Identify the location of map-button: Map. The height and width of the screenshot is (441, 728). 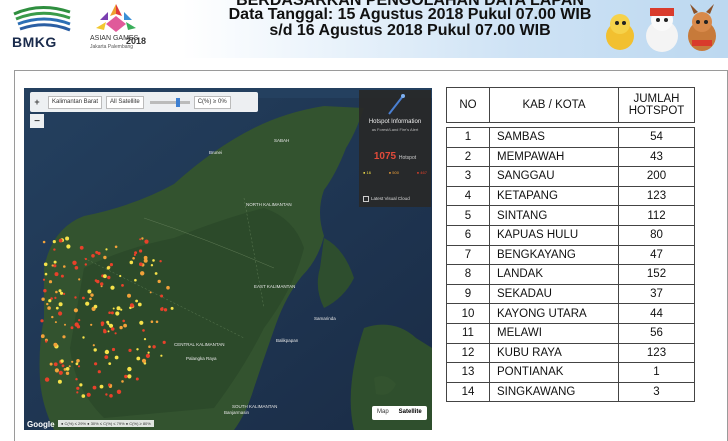
(383, 413).